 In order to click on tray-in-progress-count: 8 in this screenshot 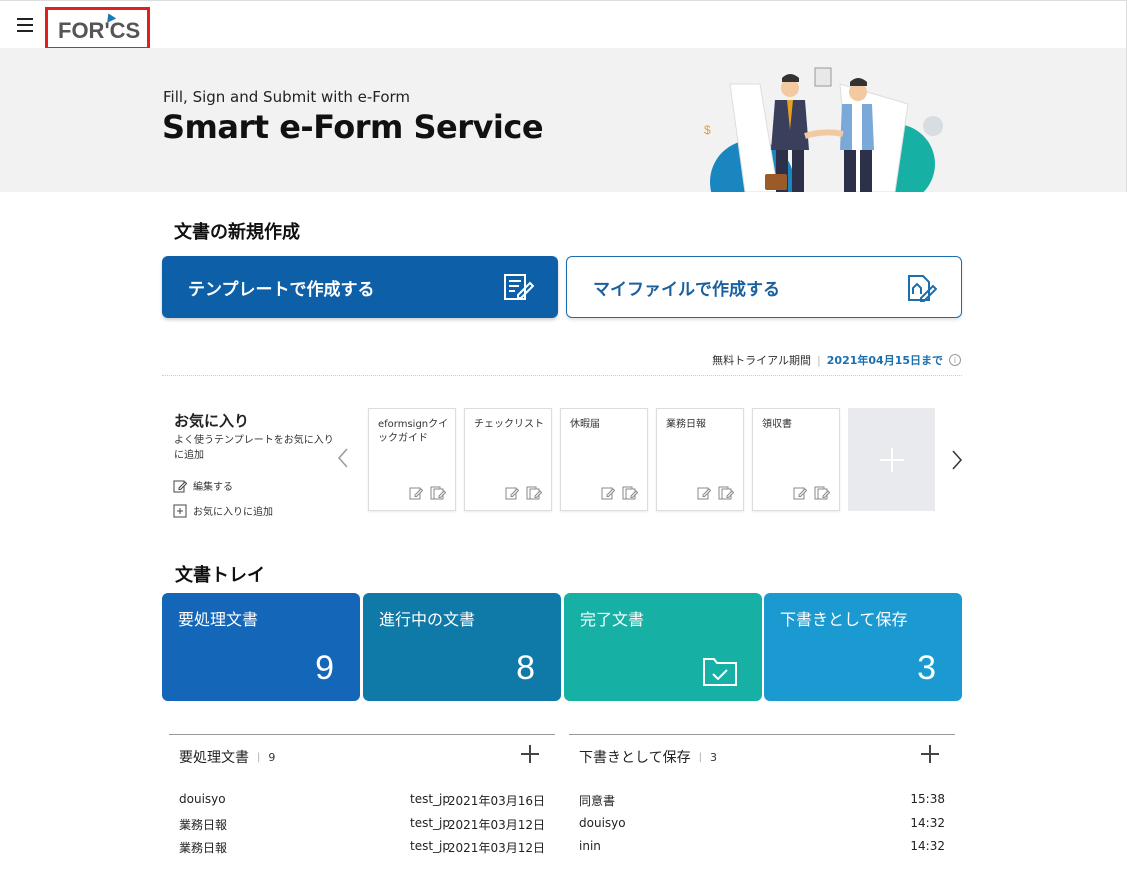, I will do `click(525, 668)`.